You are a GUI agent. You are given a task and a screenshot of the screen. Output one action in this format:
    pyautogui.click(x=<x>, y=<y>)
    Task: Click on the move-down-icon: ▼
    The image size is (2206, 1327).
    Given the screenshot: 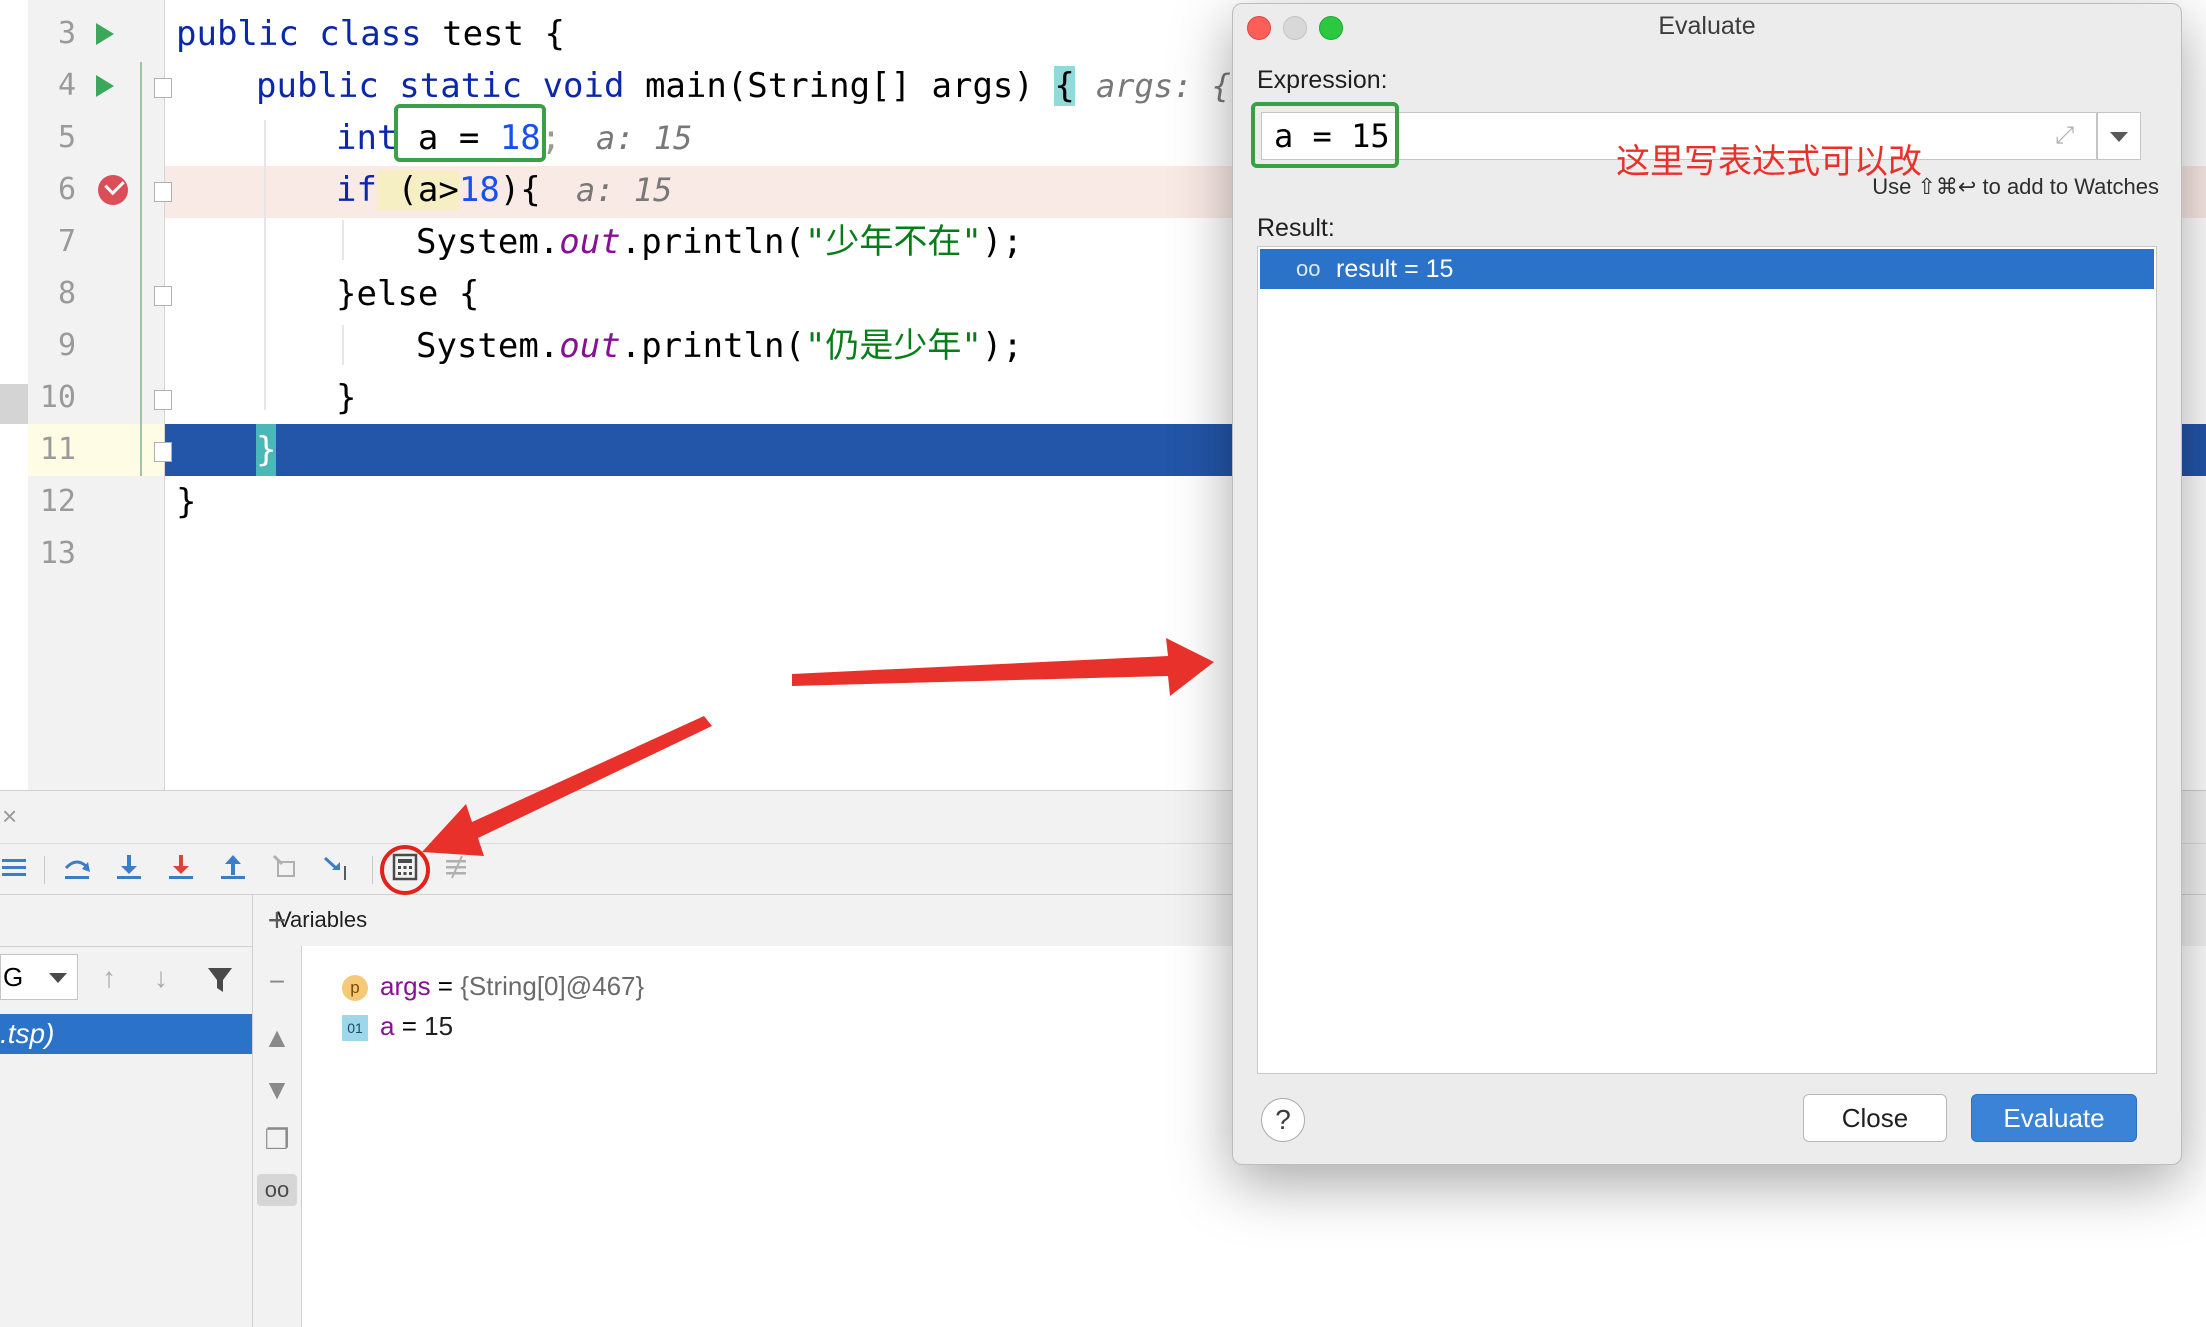 What is the action you would take?
    pyautogui.click(x=277, y=1090)
    